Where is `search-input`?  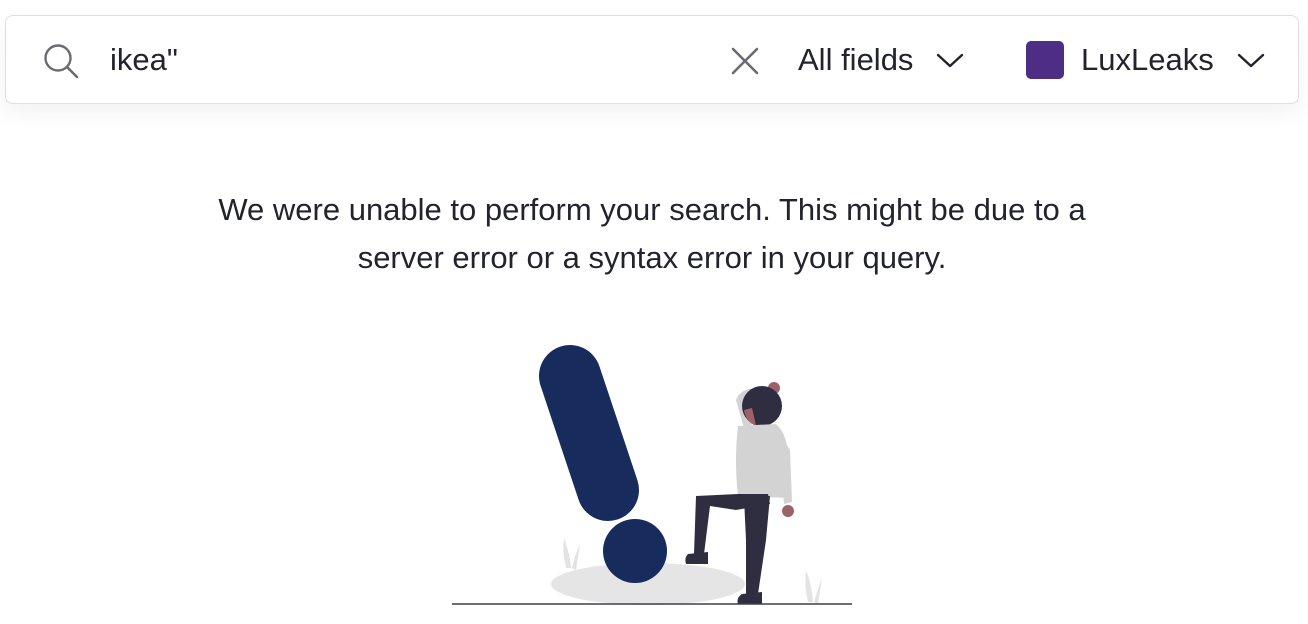 search-input is located at coordinates (410, 60).